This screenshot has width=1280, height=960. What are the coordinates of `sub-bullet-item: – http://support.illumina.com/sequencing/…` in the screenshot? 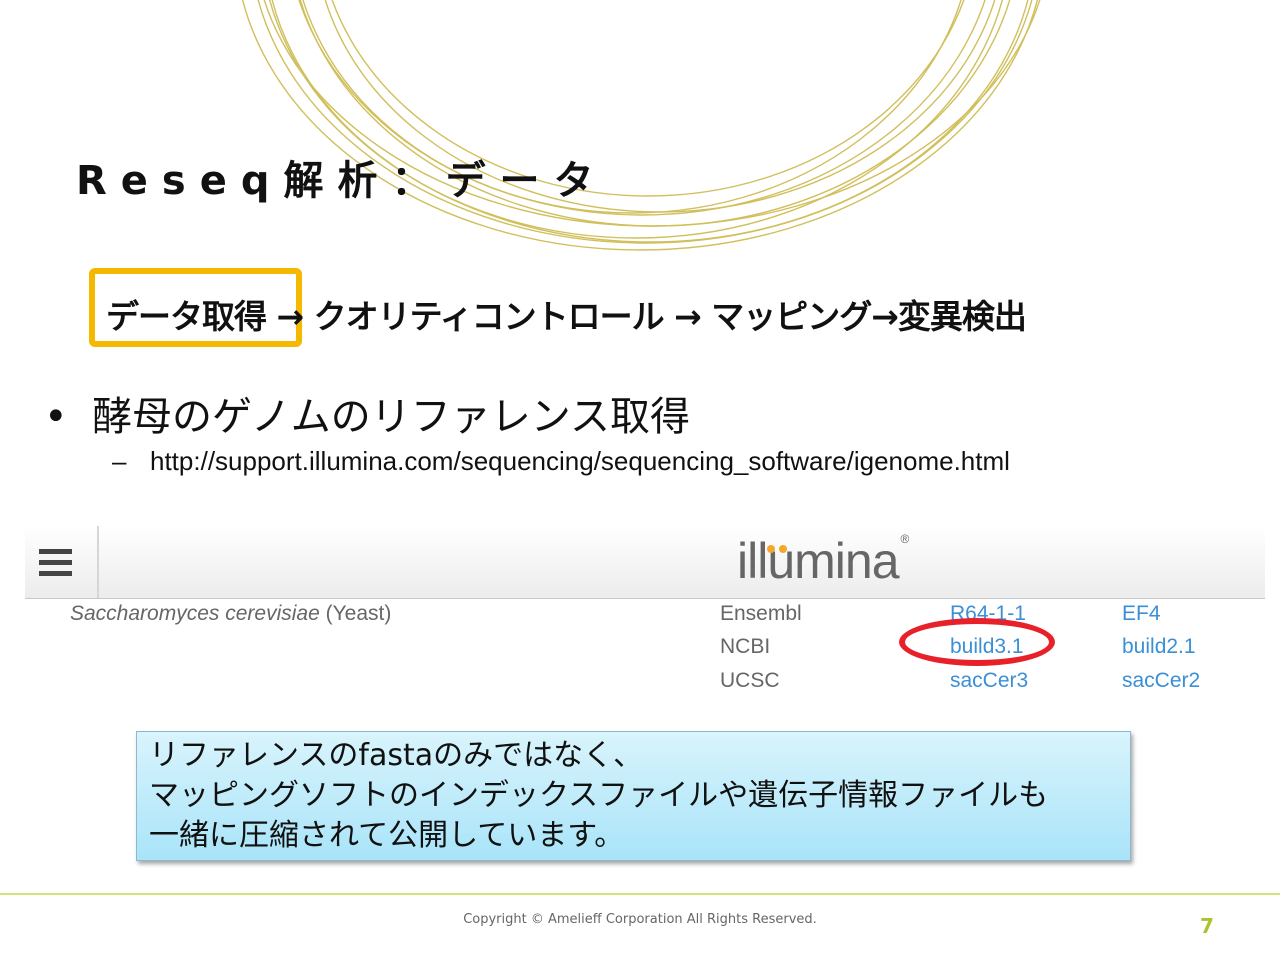 It's located at (561, 461).